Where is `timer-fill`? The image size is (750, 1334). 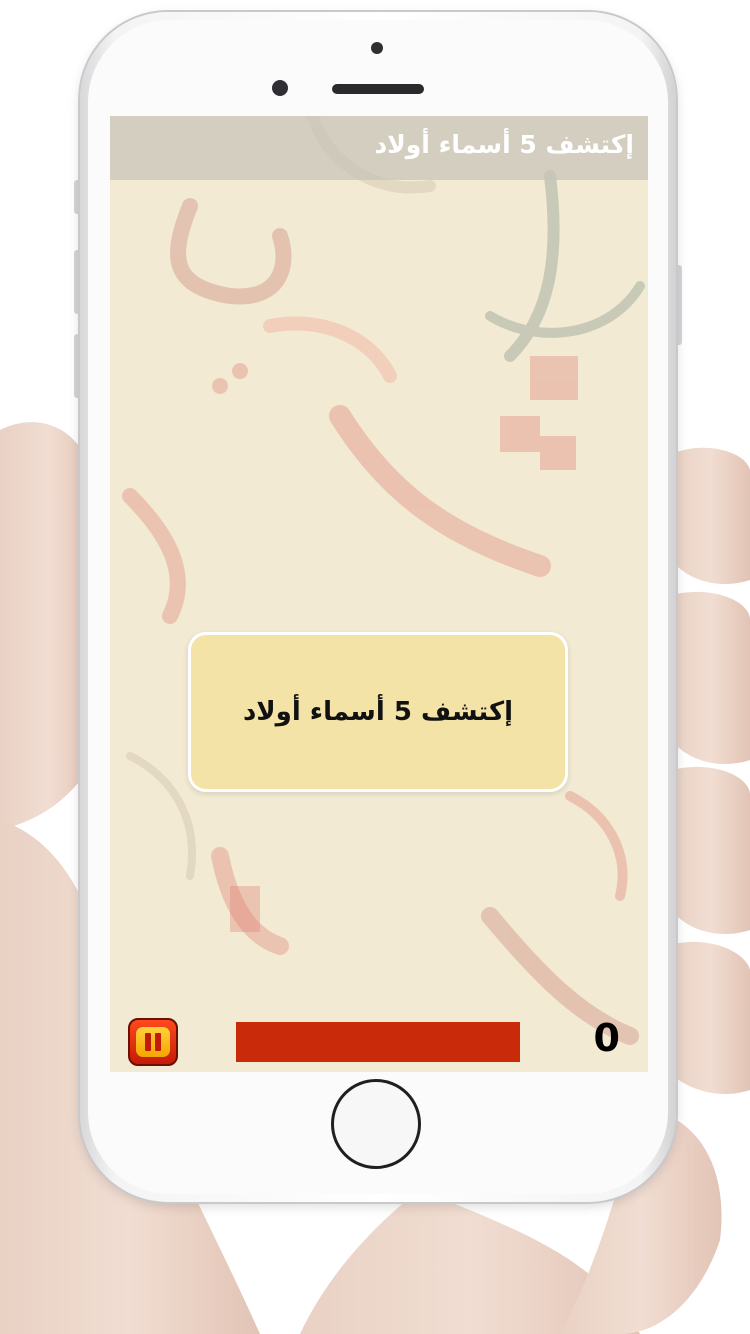
timer-fill is located at coordinates (378, 1042).